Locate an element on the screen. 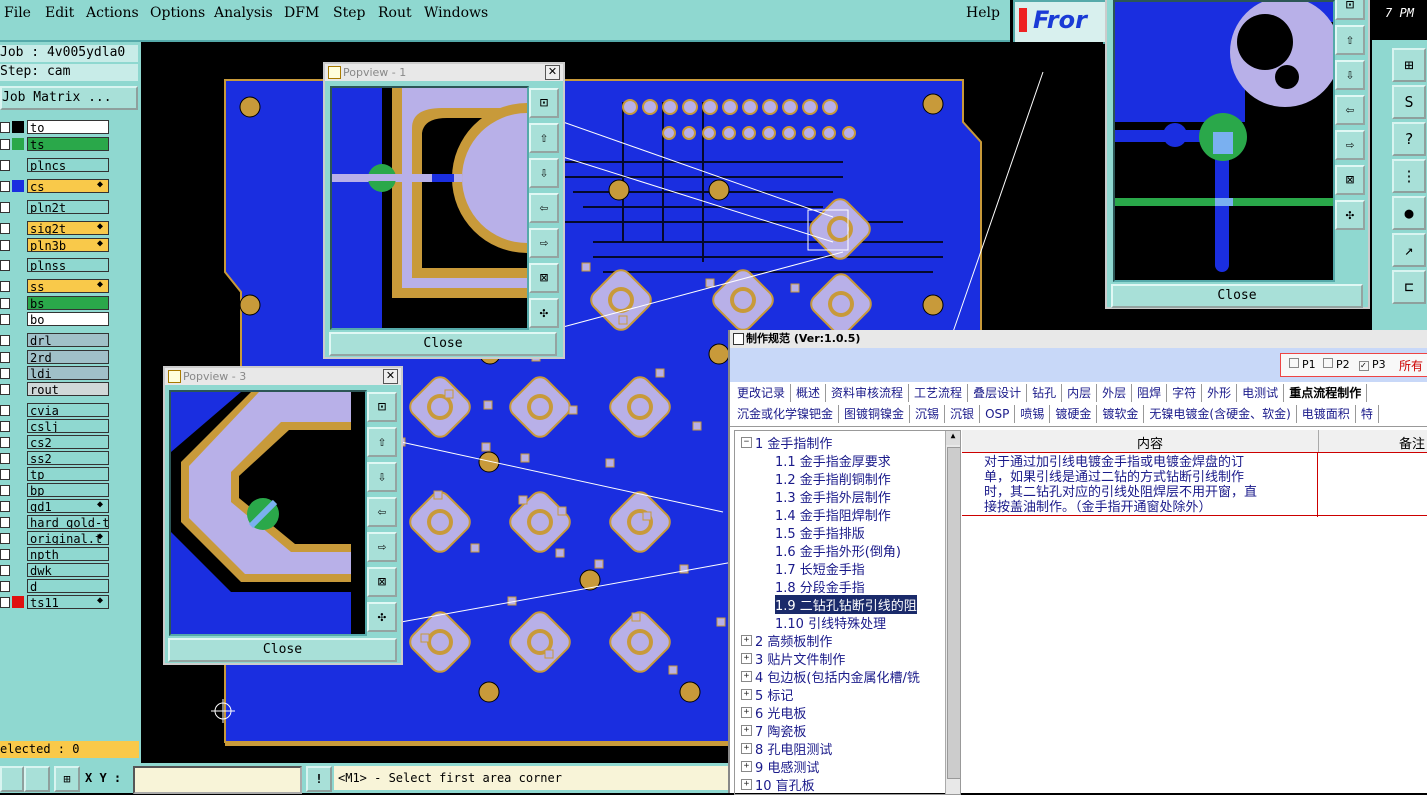 The width and height of the screenshot is (1427, 795). spec-tab: 电镀面积 is located at coordinates (1326, 414).